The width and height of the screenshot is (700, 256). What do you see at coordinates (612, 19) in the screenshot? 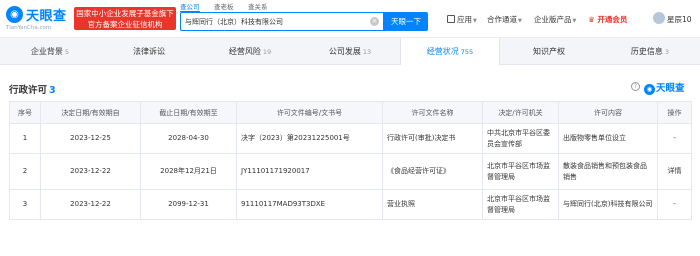
I see `nav-vip-label: 开通会员` at bounding box center [612, 19].